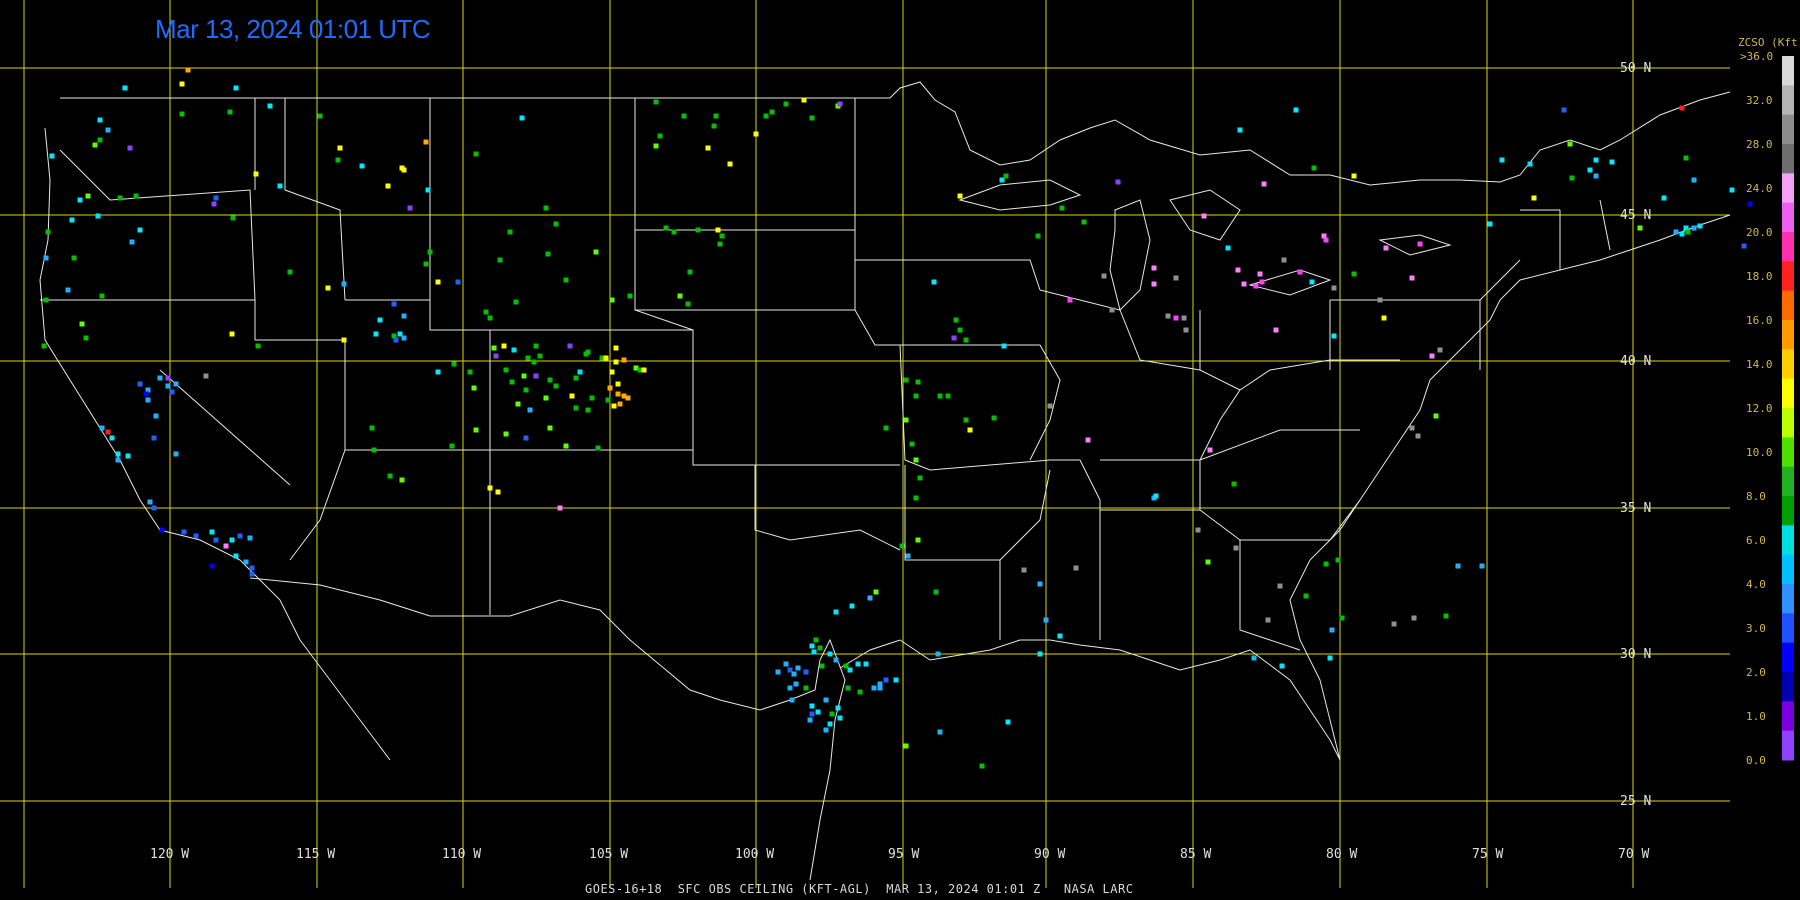 The width and height of the screenshot is (1800, 900). Describe the element at coordinates (169, 854) in the screenshot. I see `lon-label-120w: 120 W` at that location.